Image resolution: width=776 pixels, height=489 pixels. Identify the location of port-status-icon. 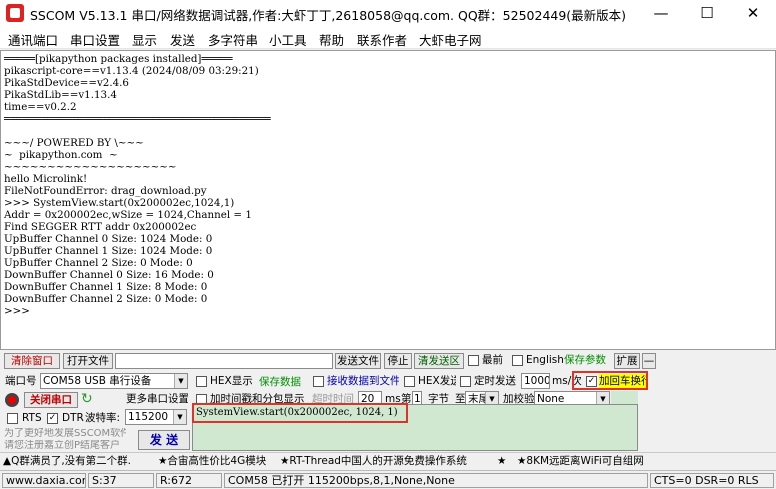
(12, 400).